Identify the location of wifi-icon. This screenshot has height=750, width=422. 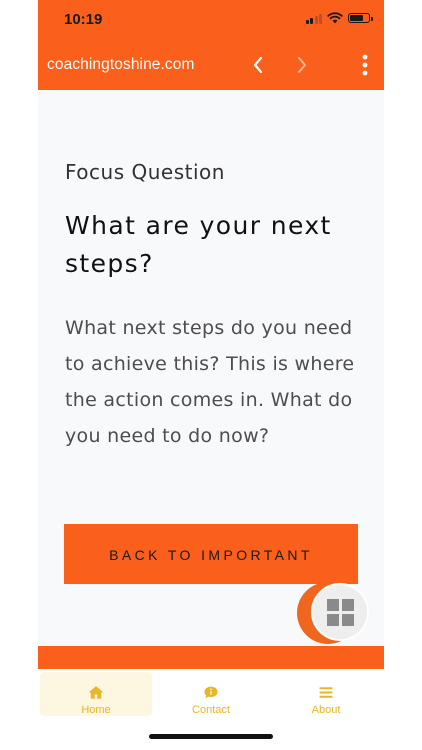
(335, 18).